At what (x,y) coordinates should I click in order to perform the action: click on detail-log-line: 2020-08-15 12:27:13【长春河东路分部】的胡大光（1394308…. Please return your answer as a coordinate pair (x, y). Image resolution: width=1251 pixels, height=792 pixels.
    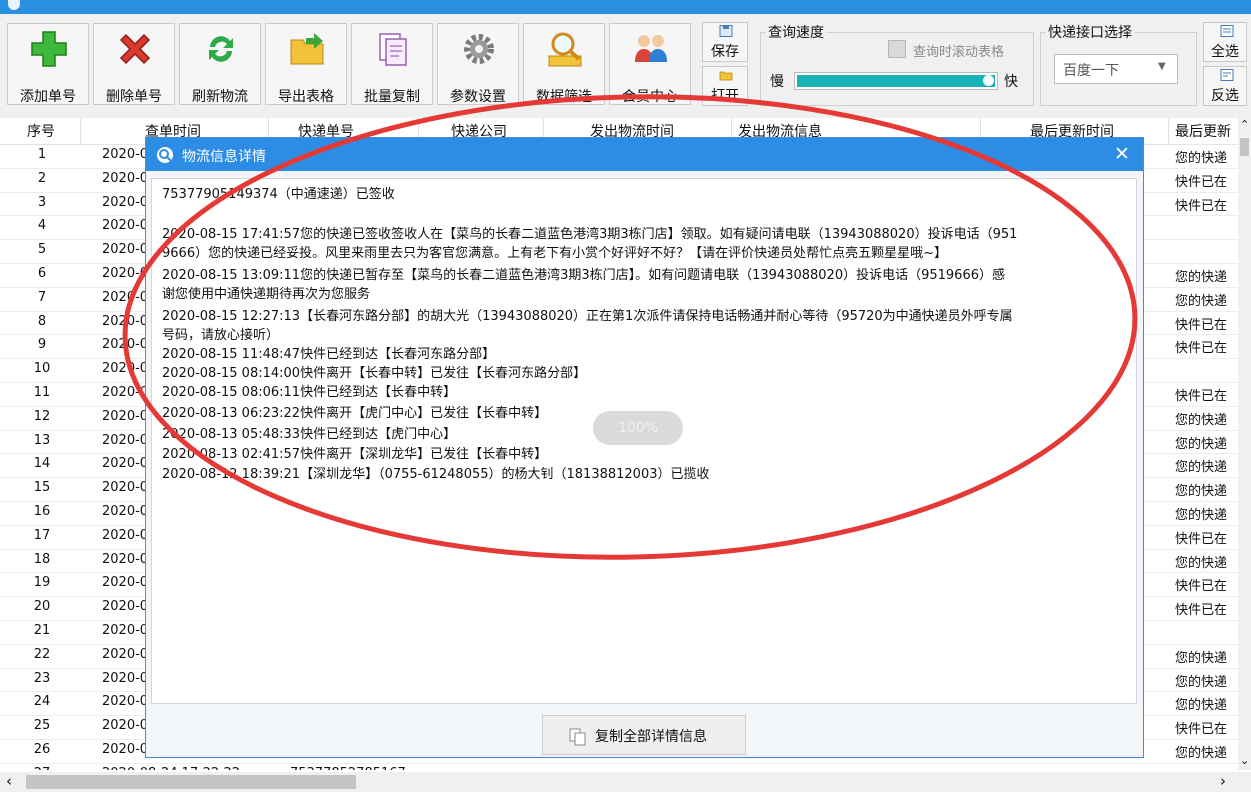
    Looking at the image, I should click on (587, 316).